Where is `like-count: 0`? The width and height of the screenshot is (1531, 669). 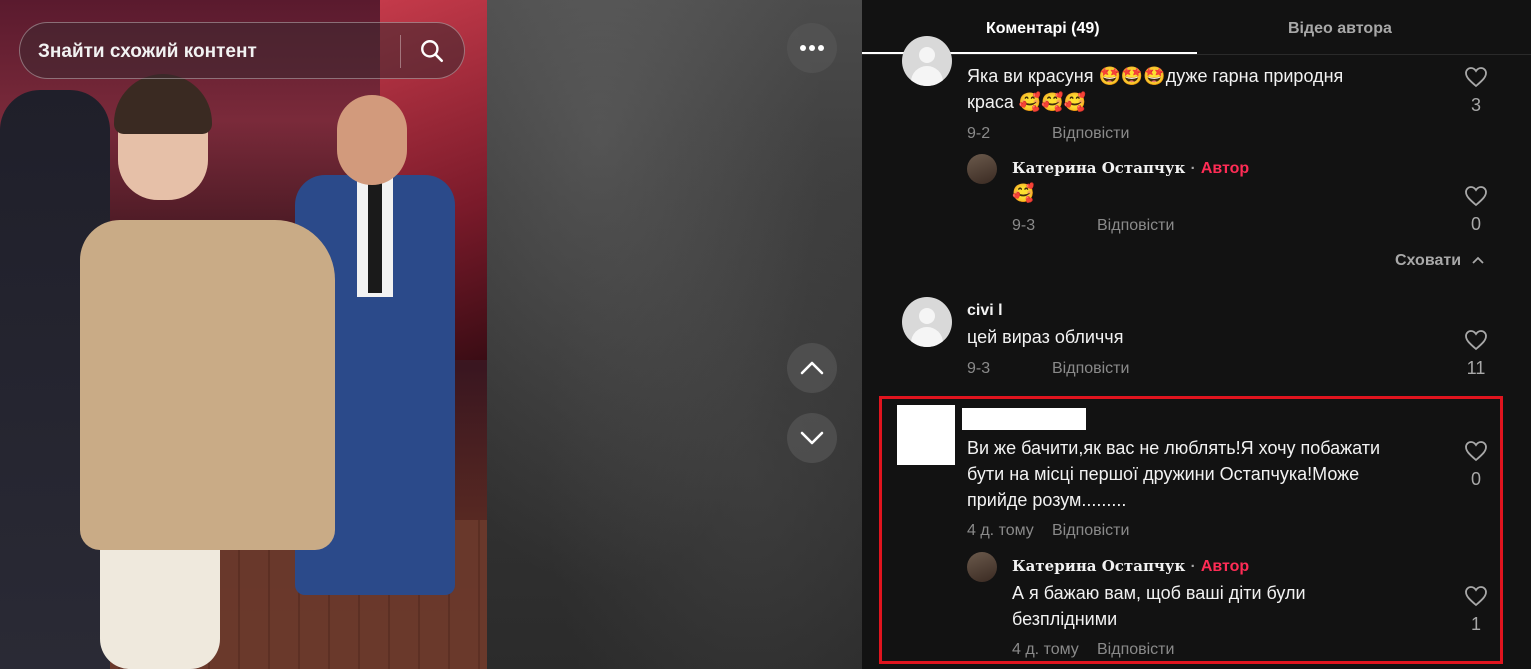
like-count: 0 is located at coordinates (1475, 224).